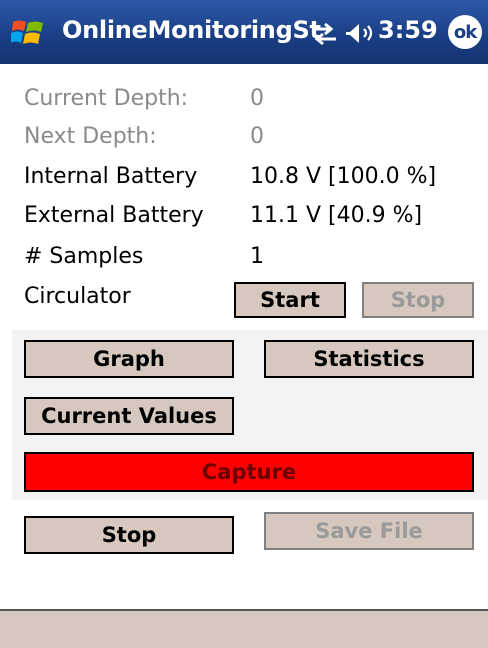 This screenshot has width=488, height=648. What do you see at coordinates (324, 34) in the screenshot?
I see `network-sync-icon` at bounding box center [324, 34].